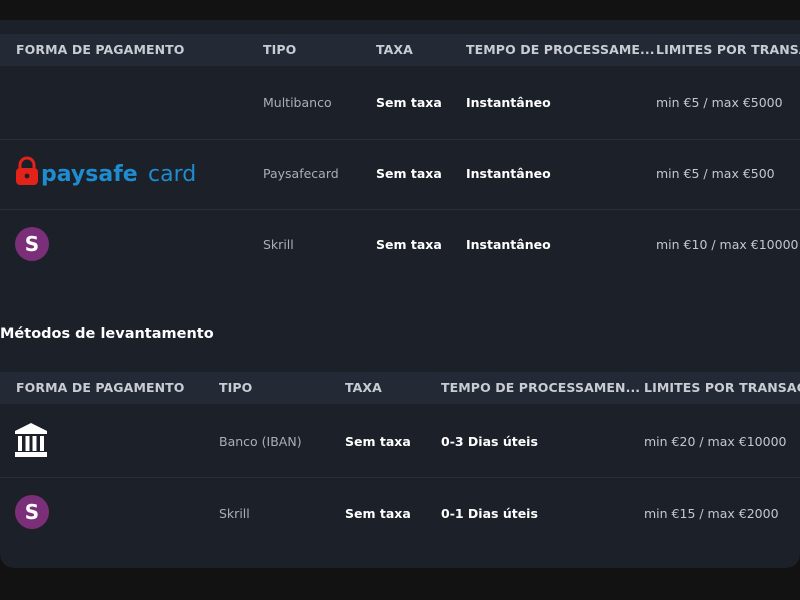 This screenshot has height=600, width=800. What do you see at coordinates (489, 441) in the screenshot?
I see `row-time: 0-3 Dias úteis` at bounding box center [489, 441].